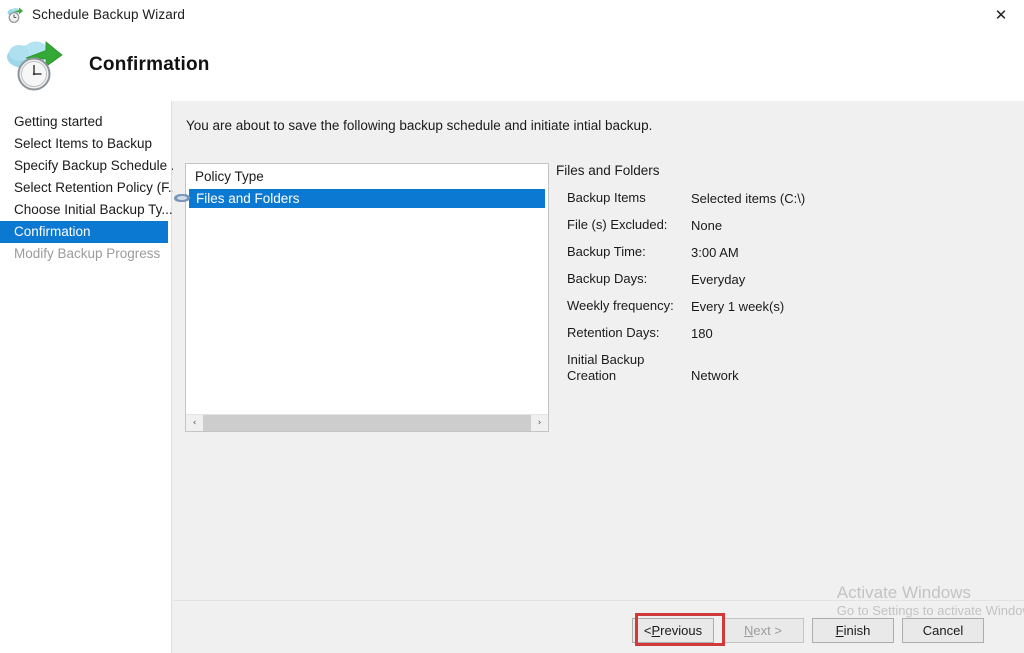 This screenshot has height=653, width=1024. What do you see at coordinates (37, 65) in the screenshot?
I see `cloud-backup-clock-icon` at bounding box center [37, 65].